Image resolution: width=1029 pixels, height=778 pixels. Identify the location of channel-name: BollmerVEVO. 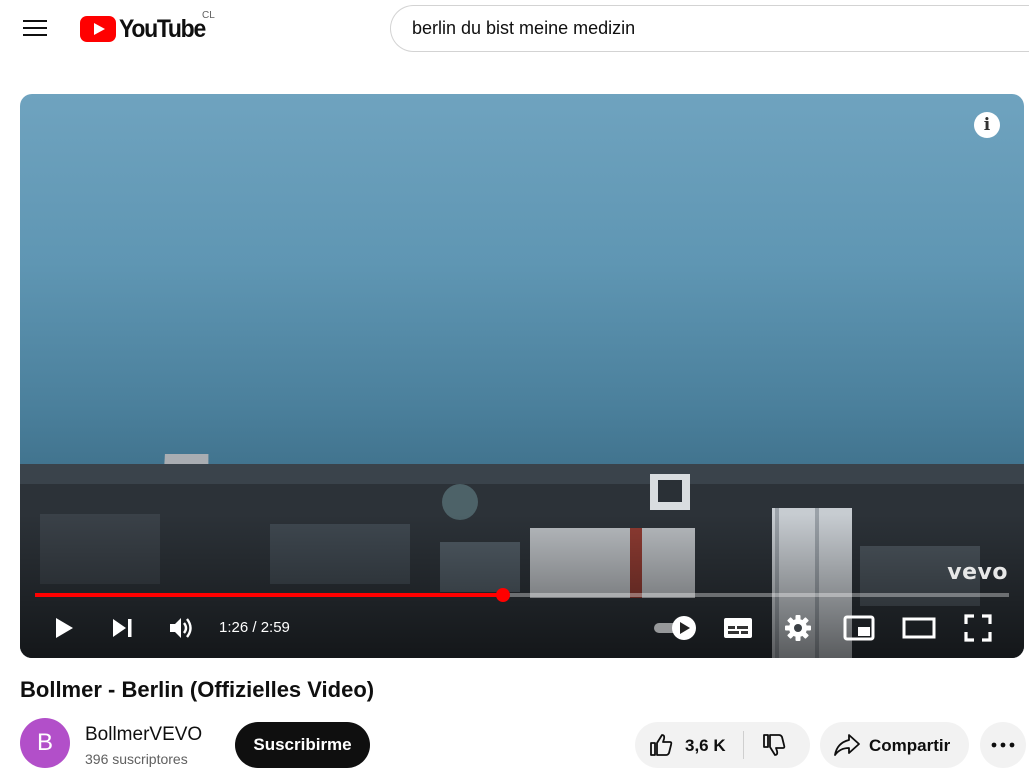
(143, 735).